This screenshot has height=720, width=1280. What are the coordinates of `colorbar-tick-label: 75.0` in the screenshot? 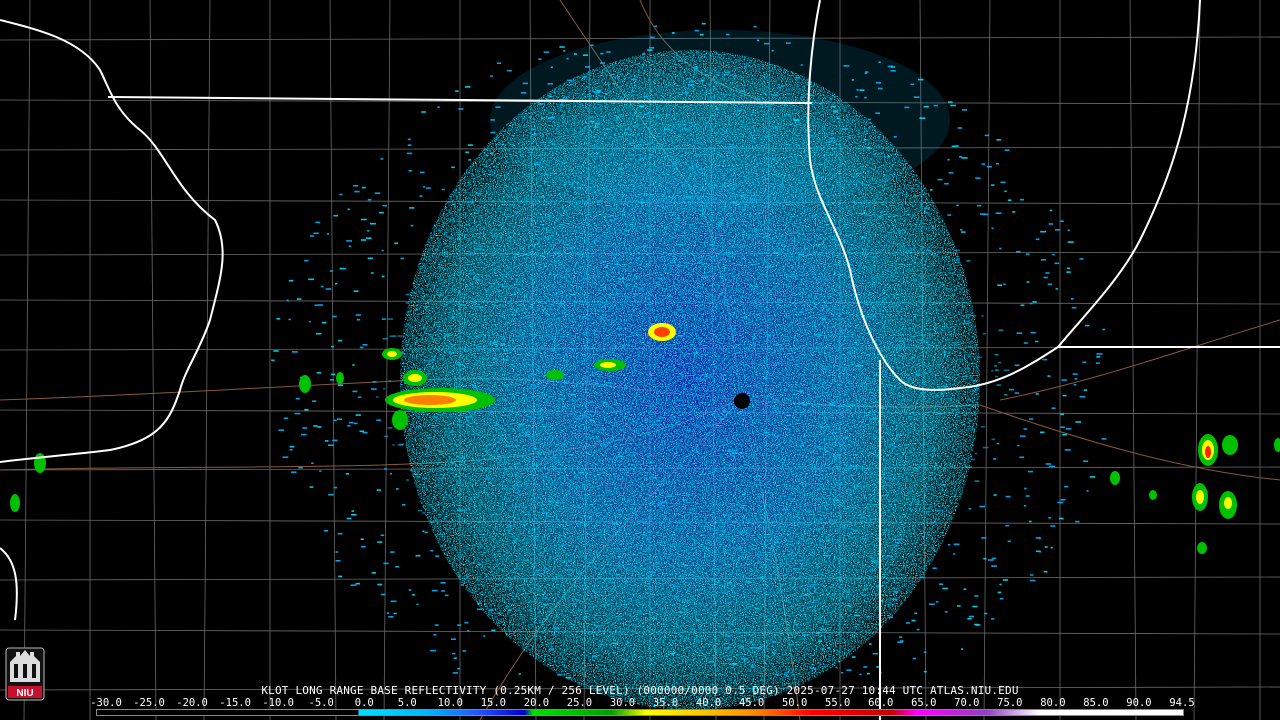 It's located at (1010, 703).